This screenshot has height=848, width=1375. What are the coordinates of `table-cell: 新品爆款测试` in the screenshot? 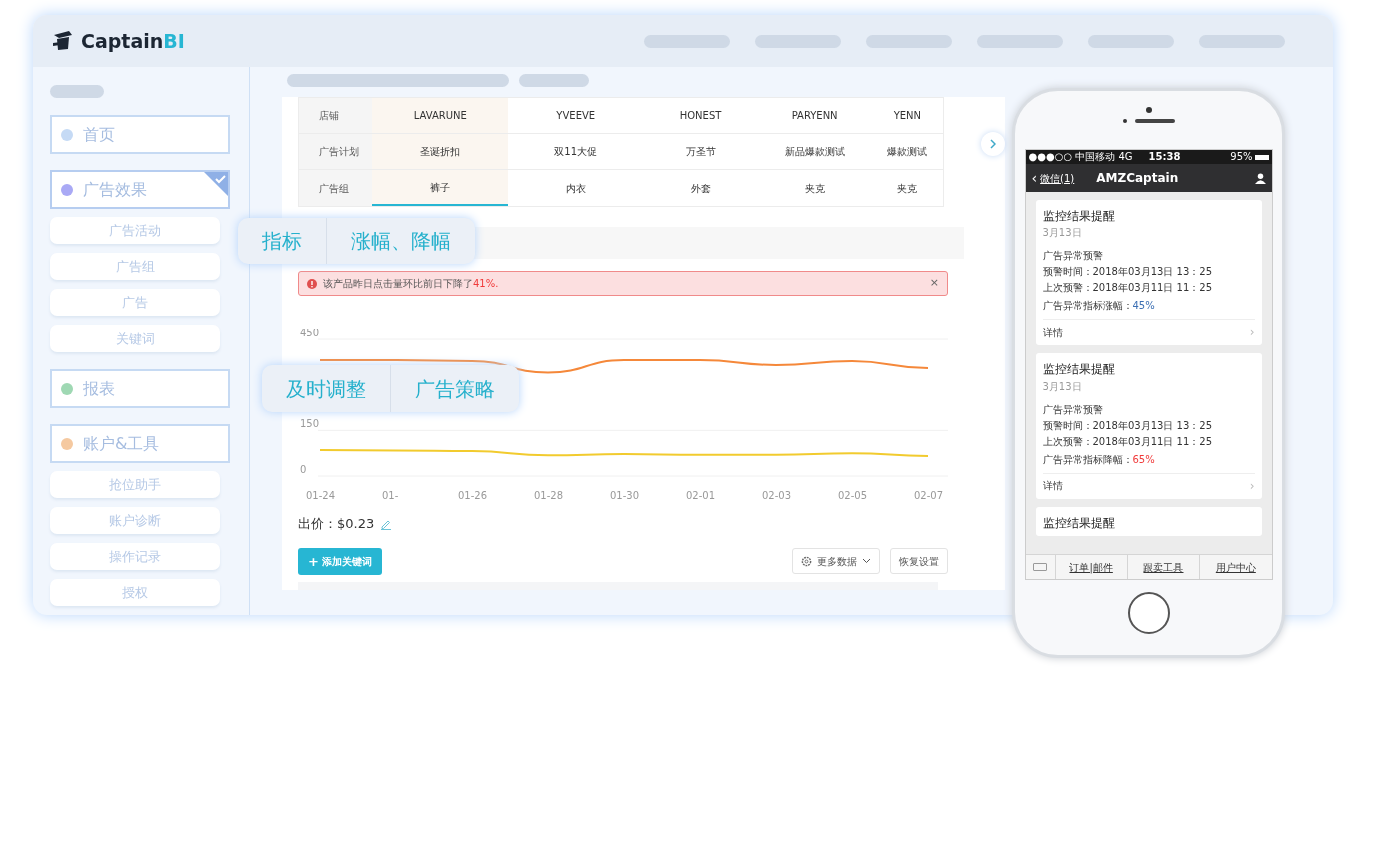 It's located at (814, 151).